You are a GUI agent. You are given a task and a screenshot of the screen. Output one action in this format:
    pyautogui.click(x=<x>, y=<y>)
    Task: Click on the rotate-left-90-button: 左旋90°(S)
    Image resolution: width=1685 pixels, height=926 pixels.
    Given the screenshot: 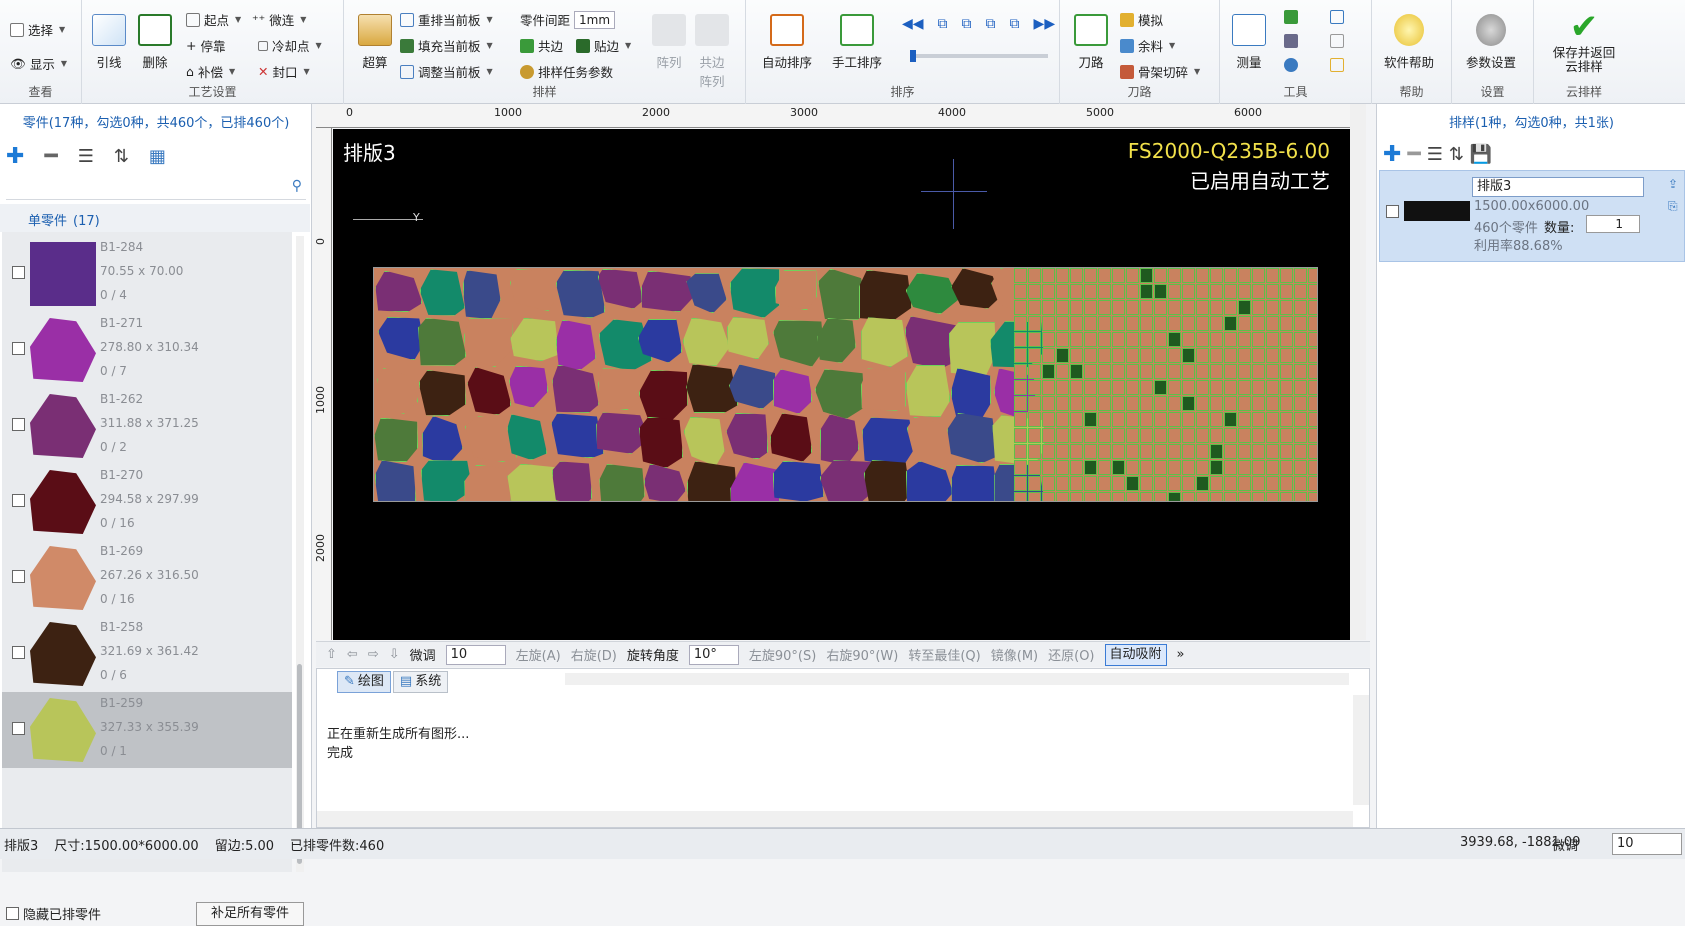 What is the action you would take?
    pyautogui.click(x=782, y=654)
    